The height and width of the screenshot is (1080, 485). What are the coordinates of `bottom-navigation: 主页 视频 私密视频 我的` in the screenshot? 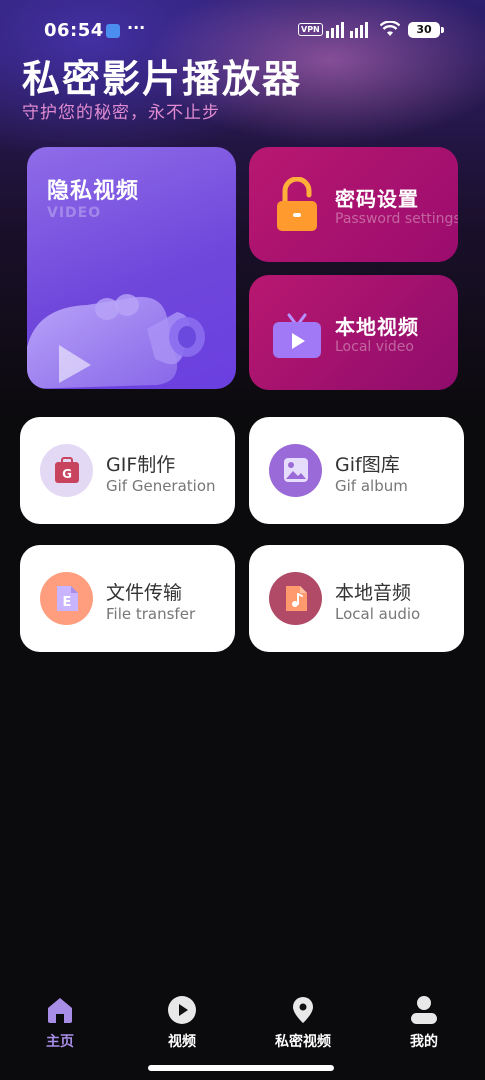 It's located at (242, 1022).